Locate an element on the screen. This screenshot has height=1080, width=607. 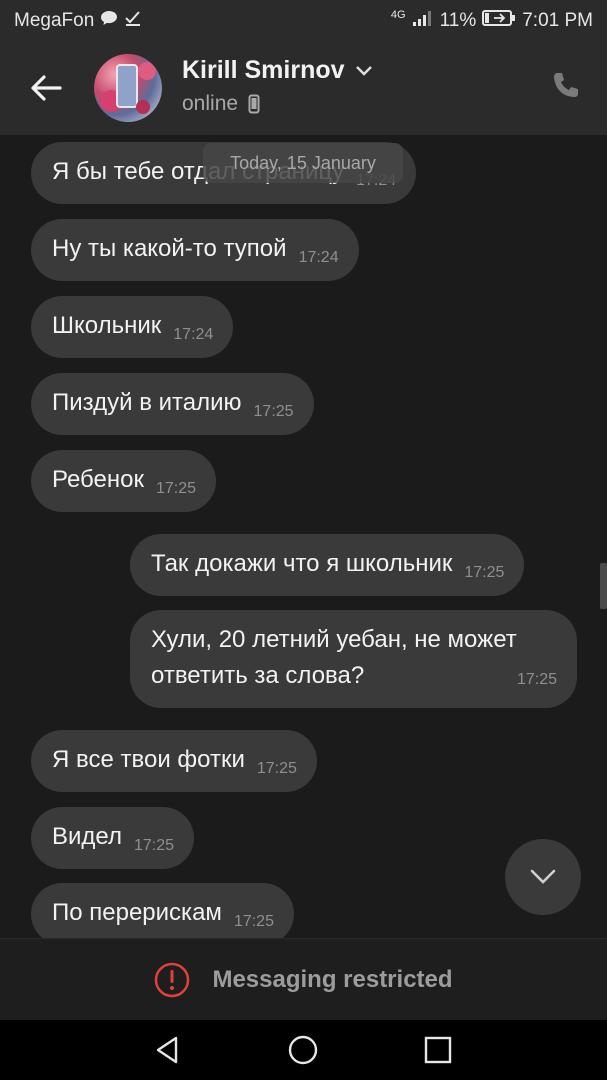
download-done-icon is located at coordinates (133, 21).